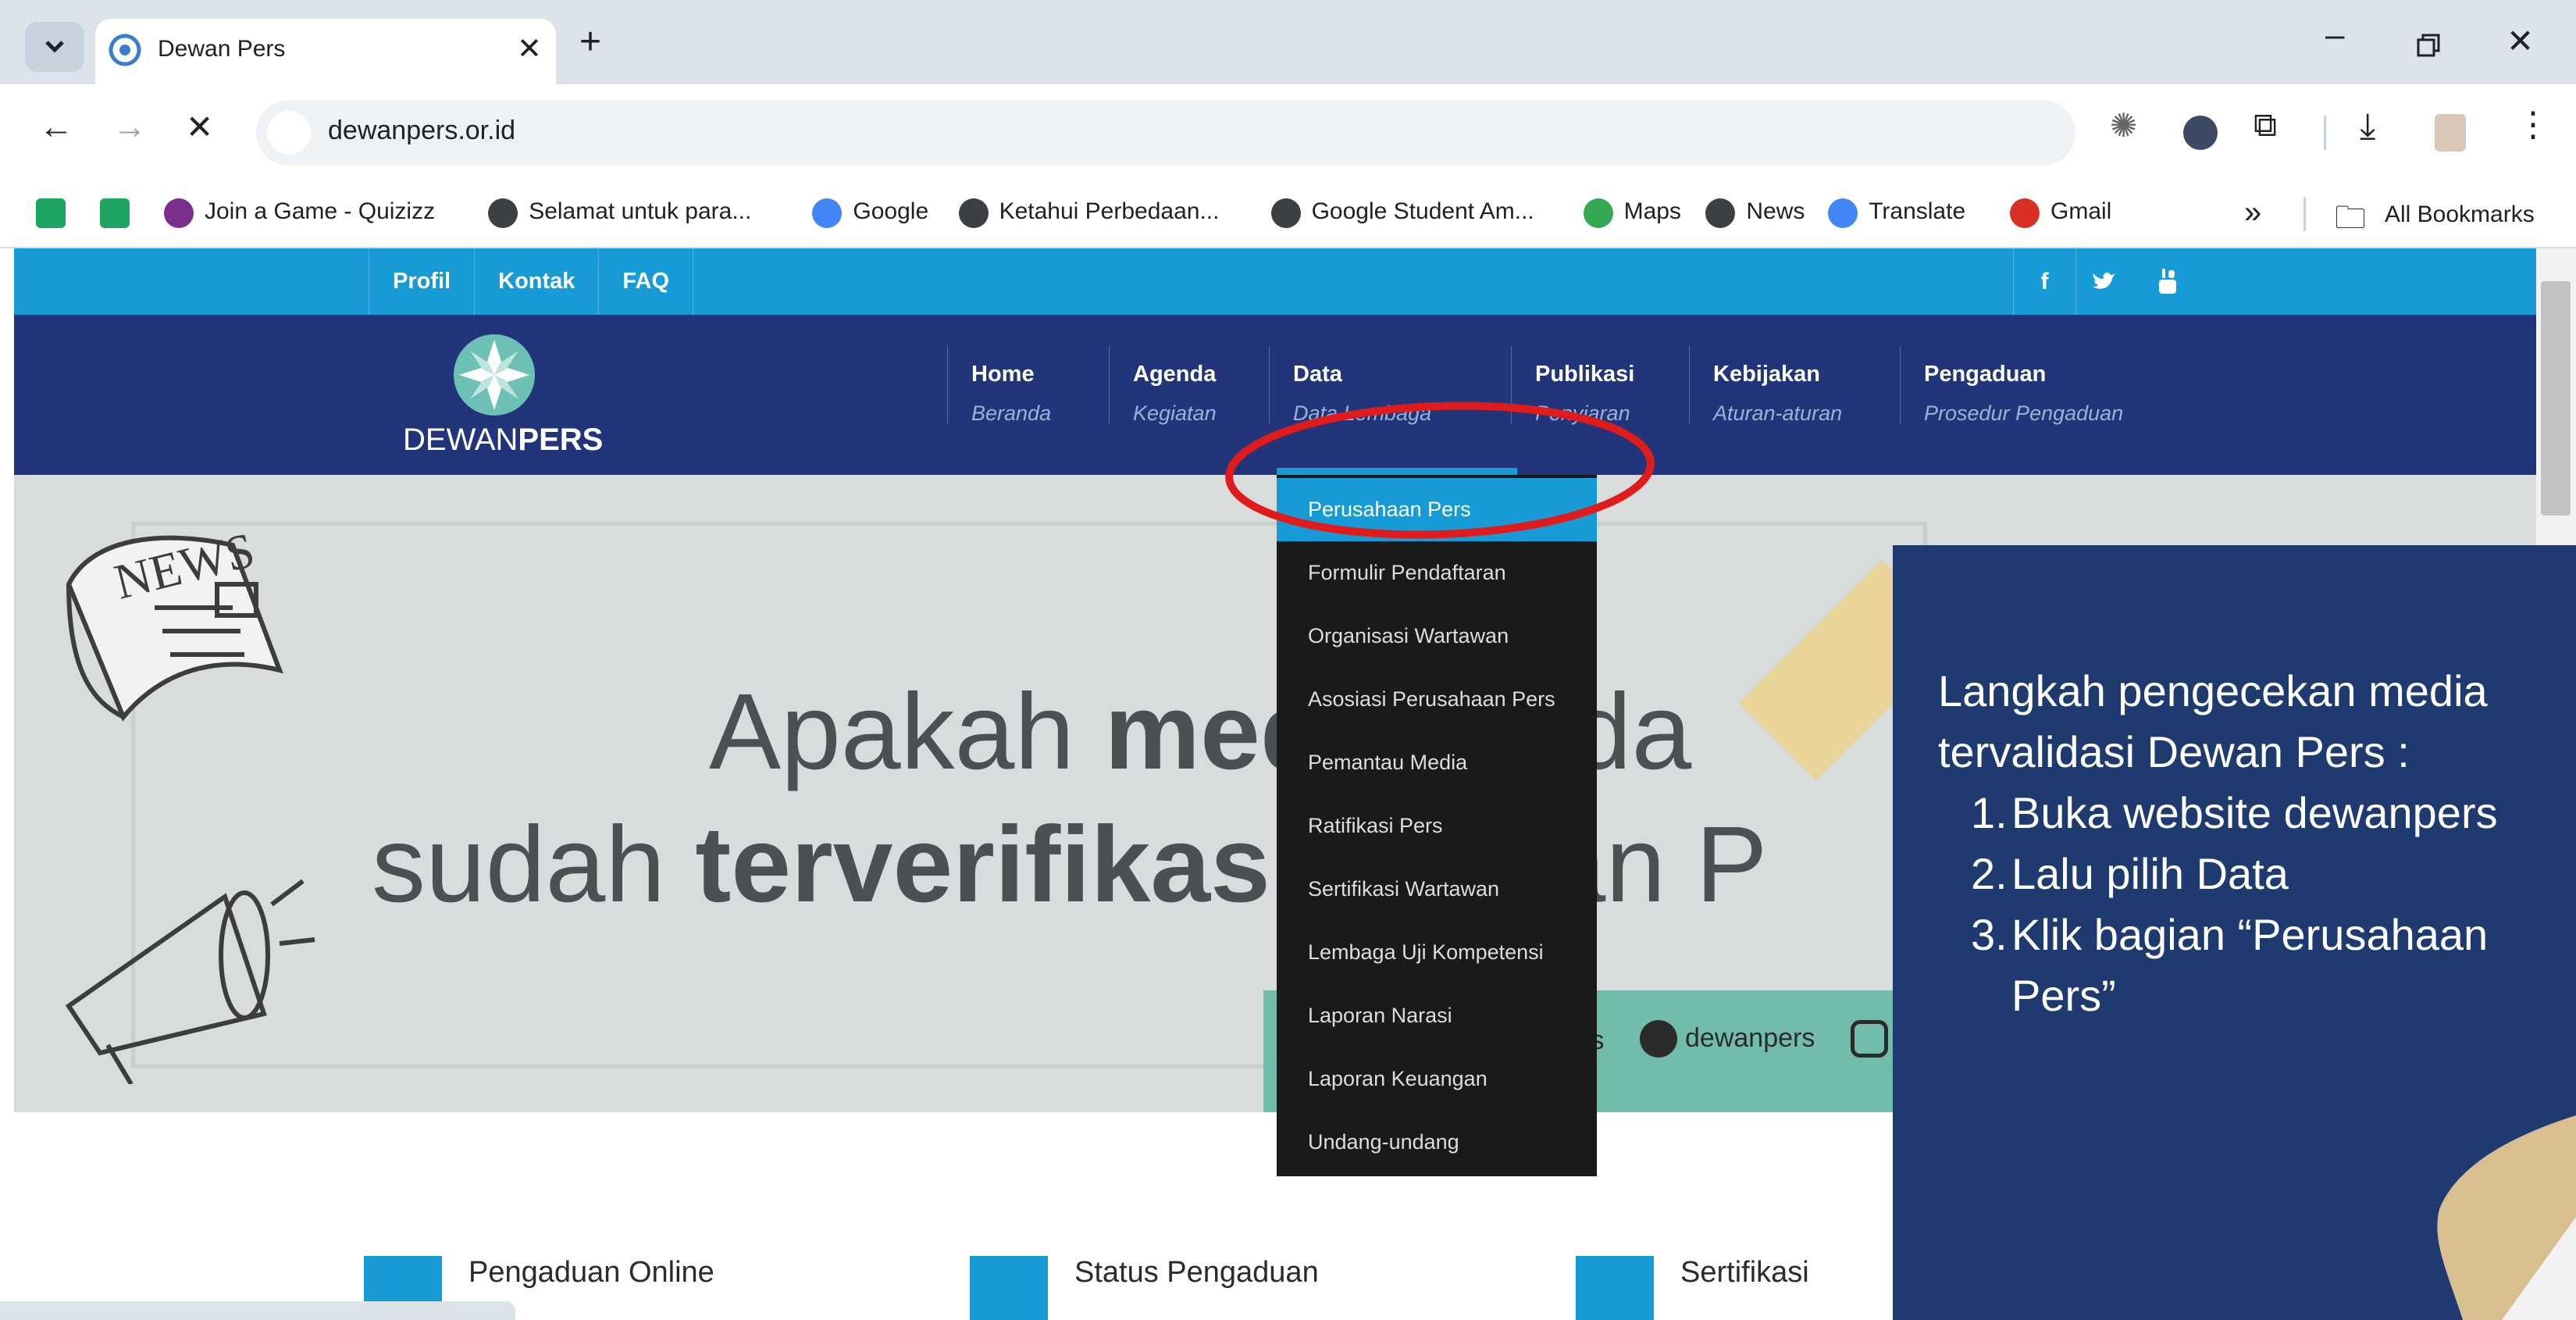  I want to click on dropdown-item: Organisasi Wartawan, so click(1437, 636).